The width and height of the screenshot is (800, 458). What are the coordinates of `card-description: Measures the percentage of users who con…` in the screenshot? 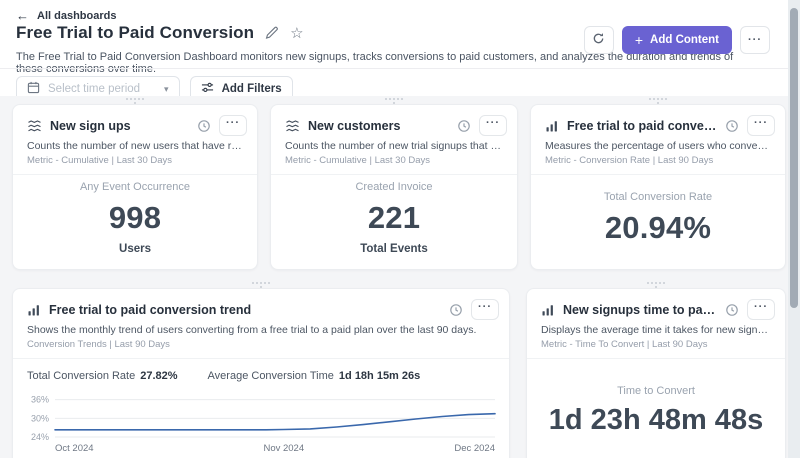 It's located at (658, 146).